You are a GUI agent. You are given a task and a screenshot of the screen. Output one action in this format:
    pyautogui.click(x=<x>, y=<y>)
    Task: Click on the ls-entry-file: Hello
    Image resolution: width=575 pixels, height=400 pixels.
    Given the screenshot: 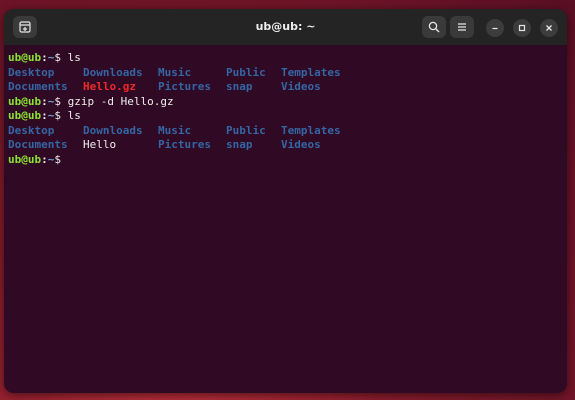 What is the action you would take?
    pyautogui.click(x=100, y=144)
    